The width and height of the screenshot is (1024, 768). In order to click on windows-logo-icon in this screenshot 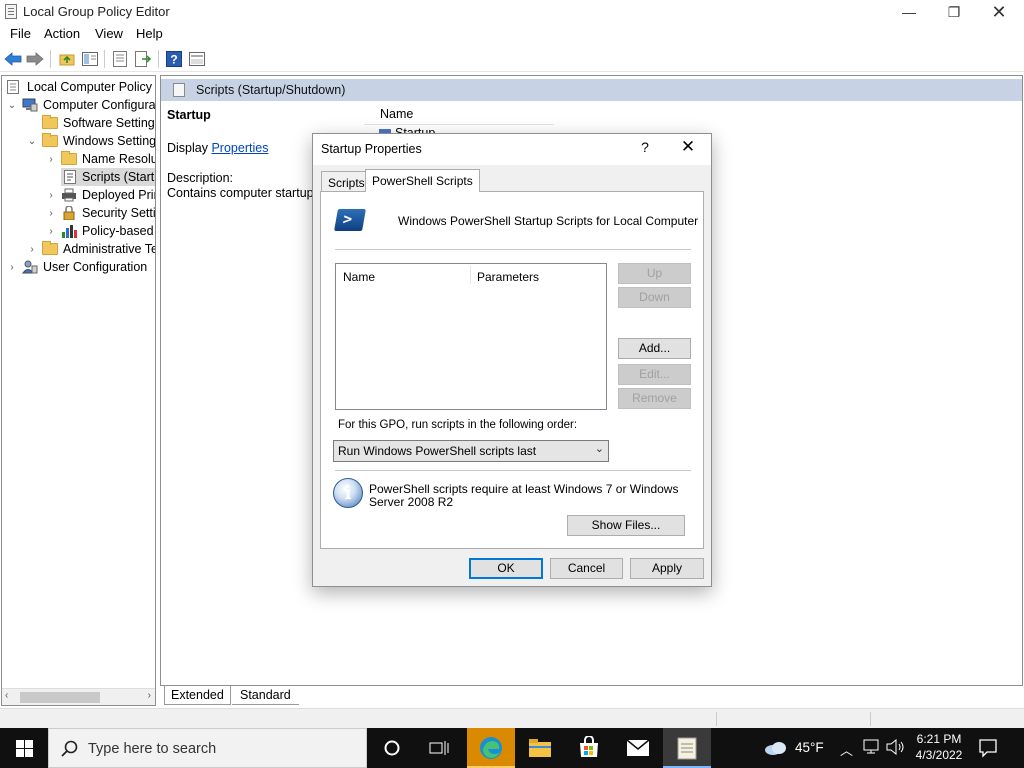, I will do `click(24, 748)`.